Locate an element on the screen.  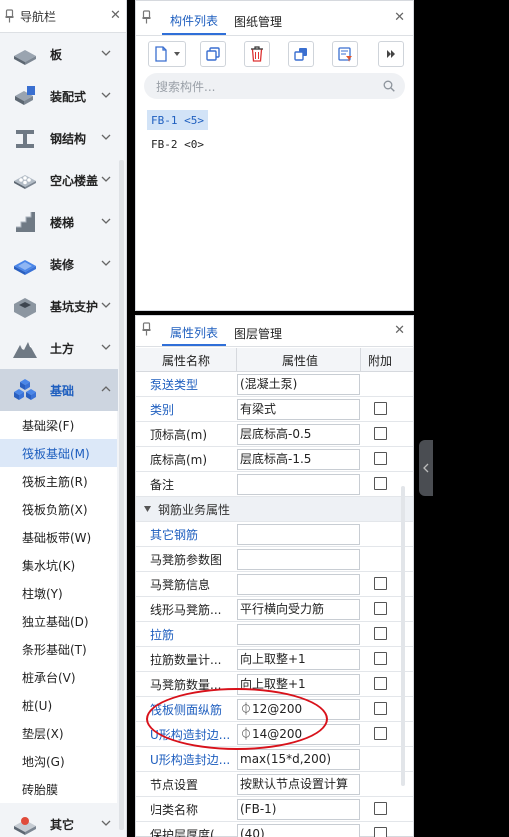
property-value-input: 按默认节点设置计算 is located at coordinates (298, 784).